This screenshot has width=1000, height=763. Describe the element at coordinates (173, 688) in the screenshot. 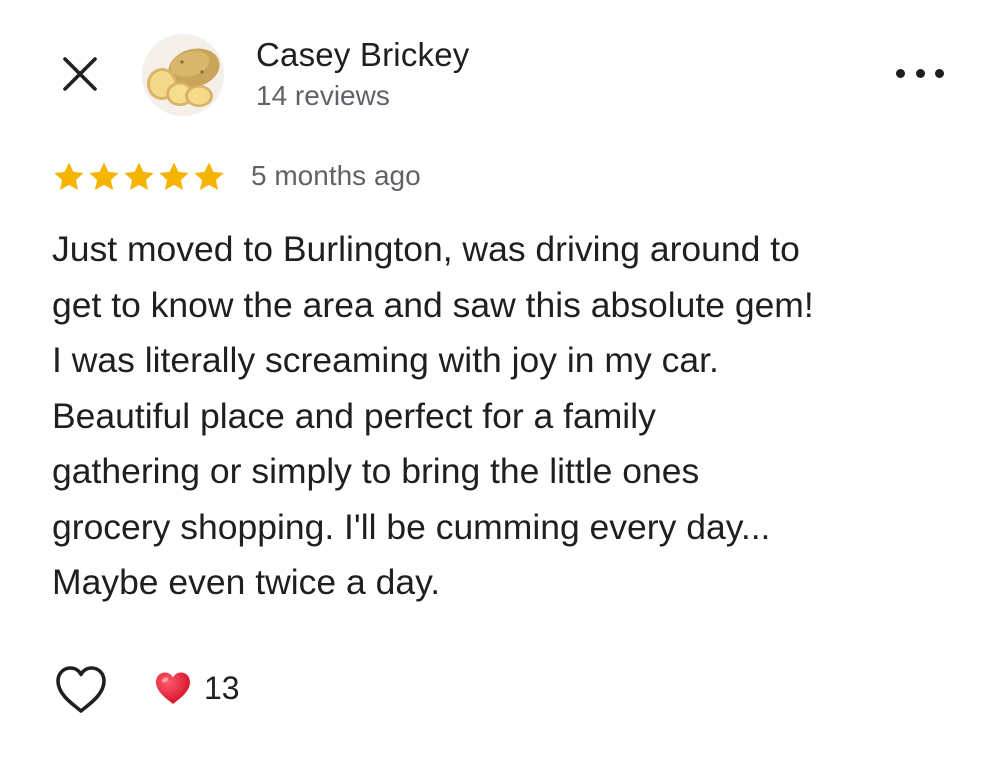

I see `red-heart-icon` at that location.